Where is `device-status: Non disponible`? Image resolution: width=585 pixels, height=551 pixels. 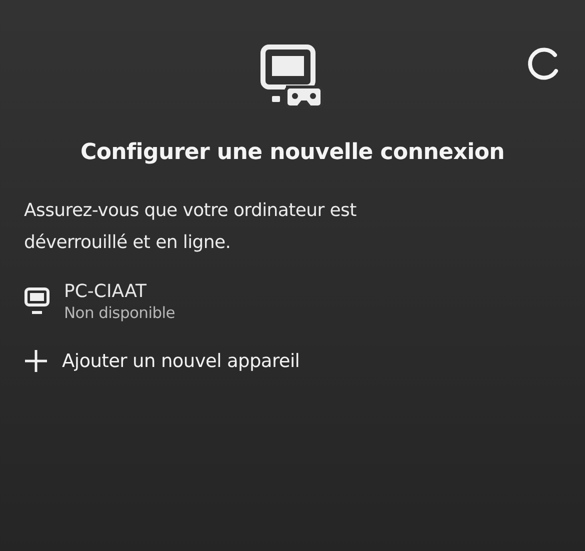
device-status: Non disponible is located at coordinates (119, 313).